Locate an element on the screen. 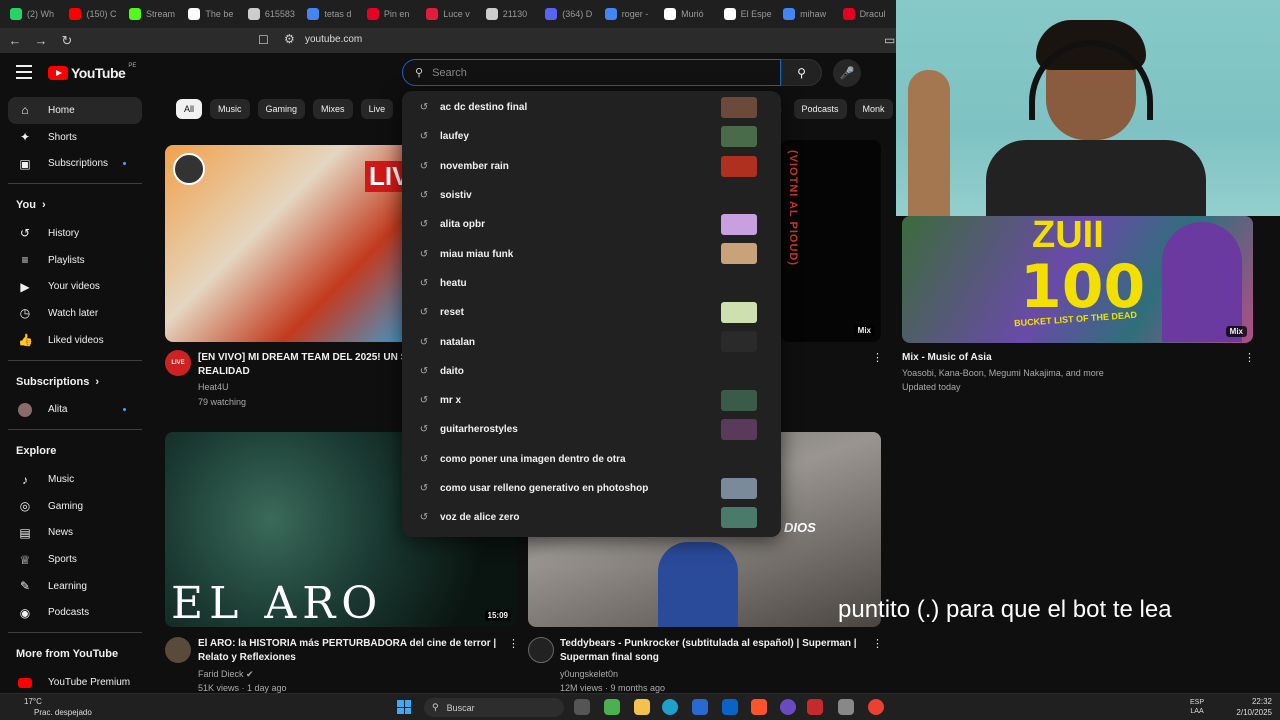  search-suggestion: ↺ como poner una imagen dentro de otra is located at coordinates (591, 459).